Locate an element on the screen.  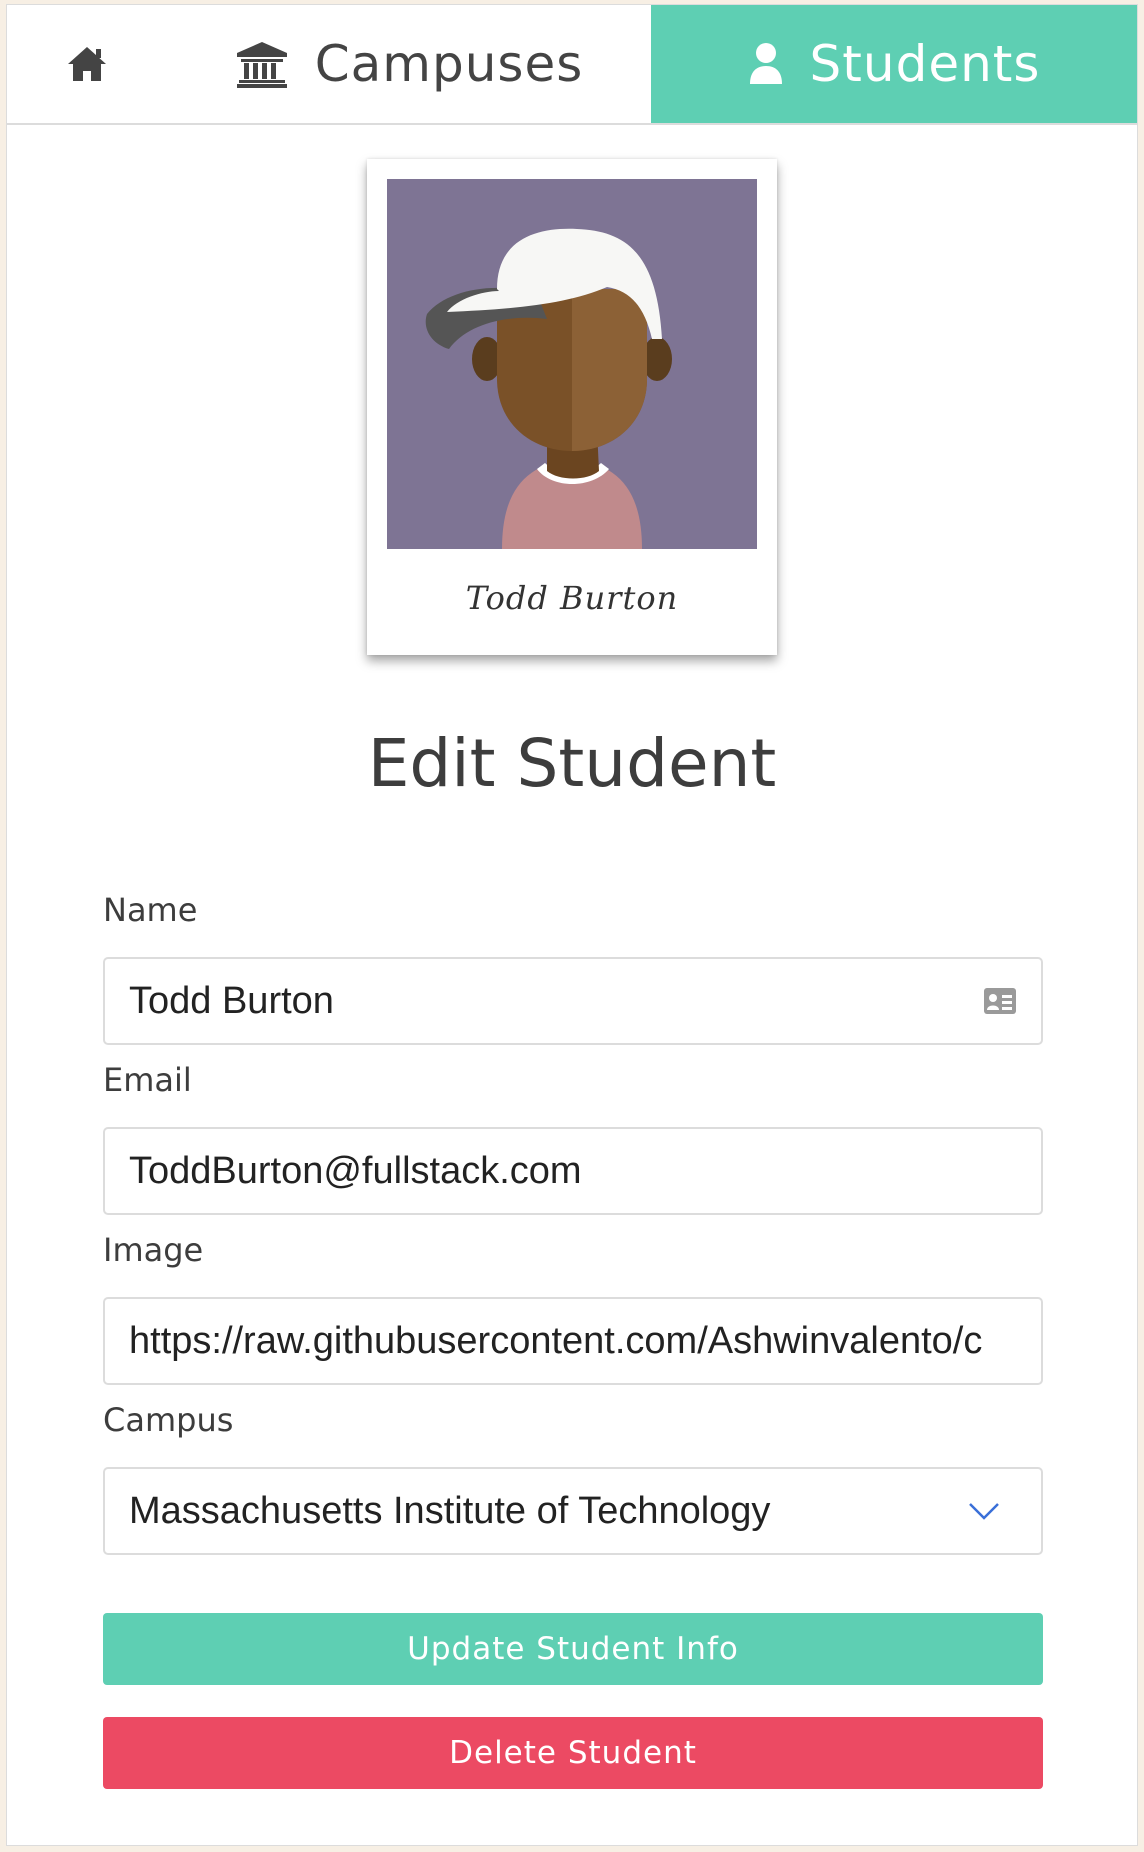
home-icon is located at coordinates (87, 64).